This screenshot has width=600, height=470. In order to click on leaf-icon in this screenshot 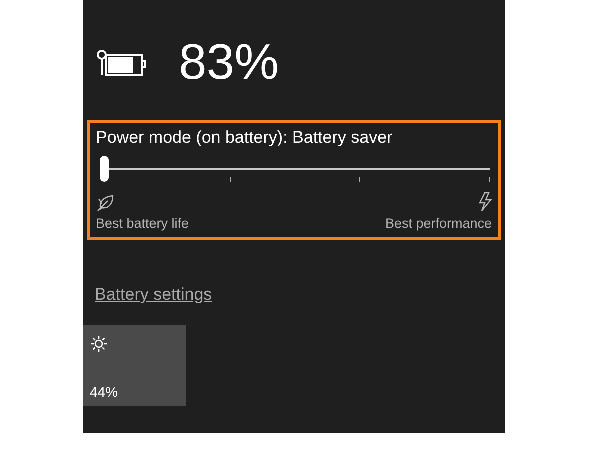, I will do `click(106, 203)`.